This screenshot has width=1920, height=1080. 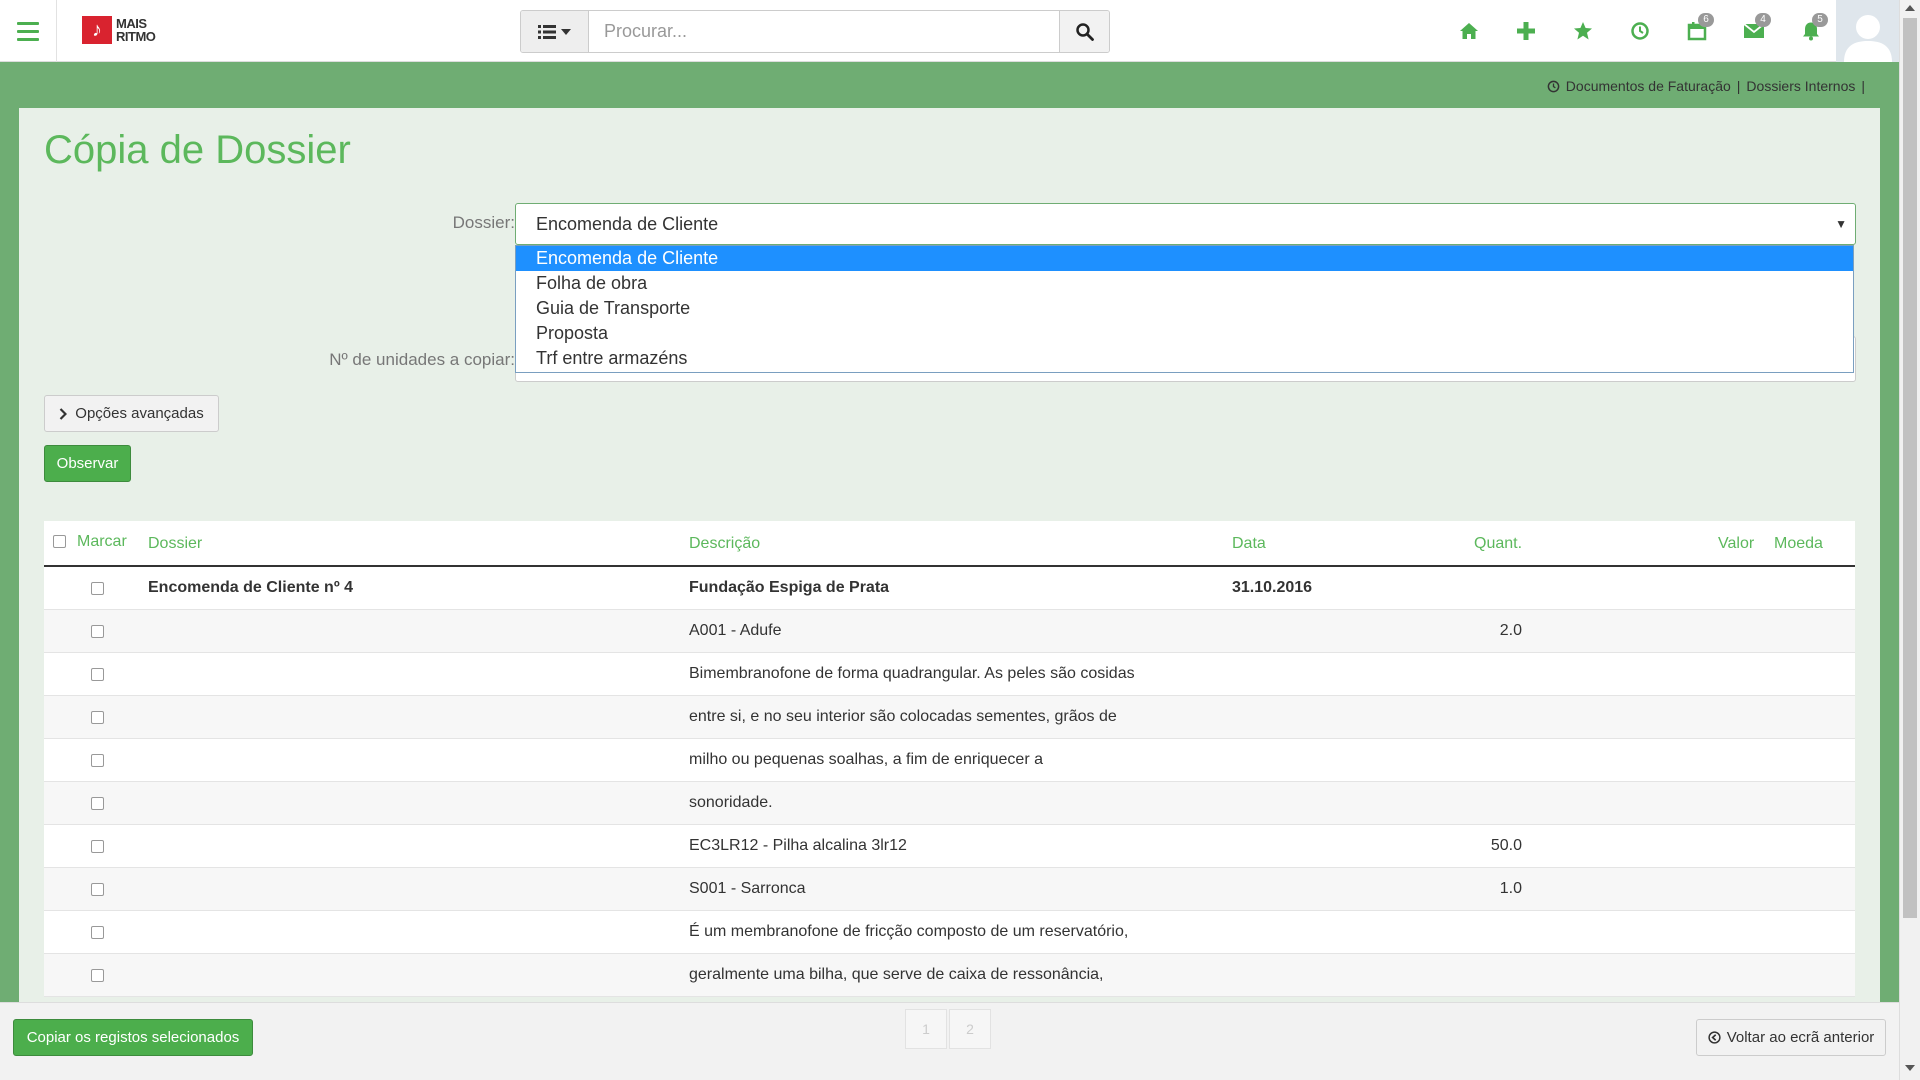 I want to click on dropdown-option-trf-armazens: Trf entre armazéns, so click(x=1184, y=358).